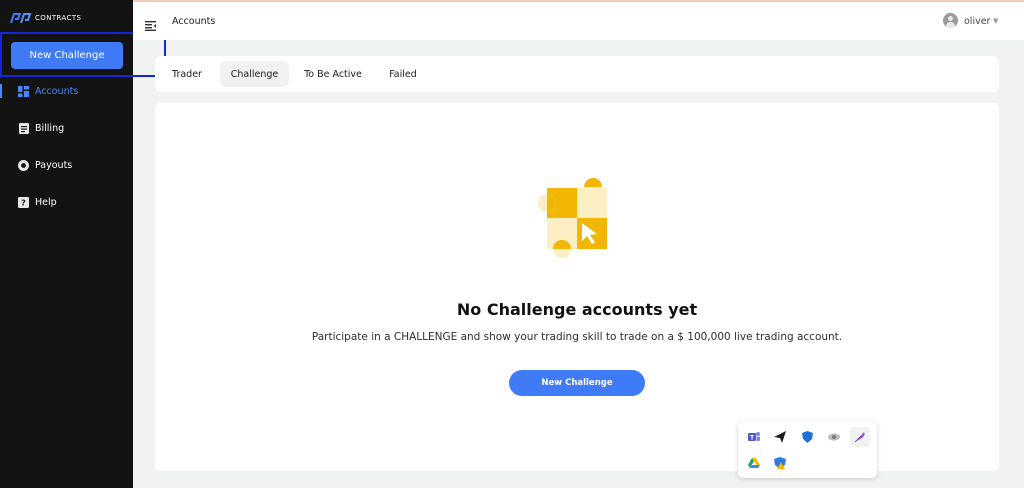 The width and height of the screenshot is (1024, 488). What do you see at coordinates (50, 128) in the screenshot?
I see `sidebar-item-label: Billing` at bounding box center [50, 128].